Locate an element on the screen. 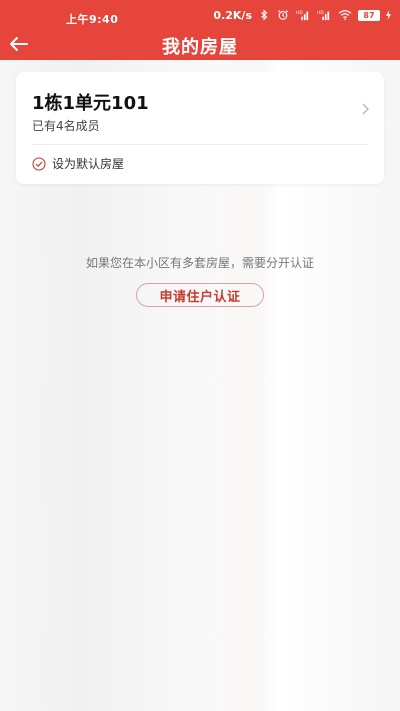 The image size is (400, 711). header: 上午9:40 0.2K/s HD HD 87 我的房屋 is located at coordinates (200, 30).